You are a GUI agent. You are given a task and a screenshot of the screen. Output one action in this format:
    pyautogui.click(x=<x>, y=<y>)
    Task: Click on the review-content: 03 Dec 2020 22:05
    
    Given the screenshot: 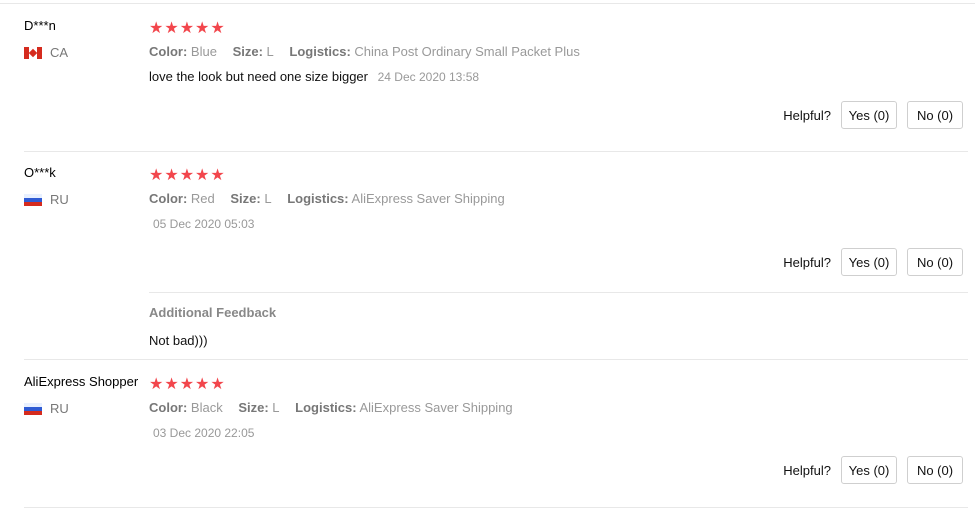 What is the action you would take?
    pyautogui.click(x=201, y=432)
    